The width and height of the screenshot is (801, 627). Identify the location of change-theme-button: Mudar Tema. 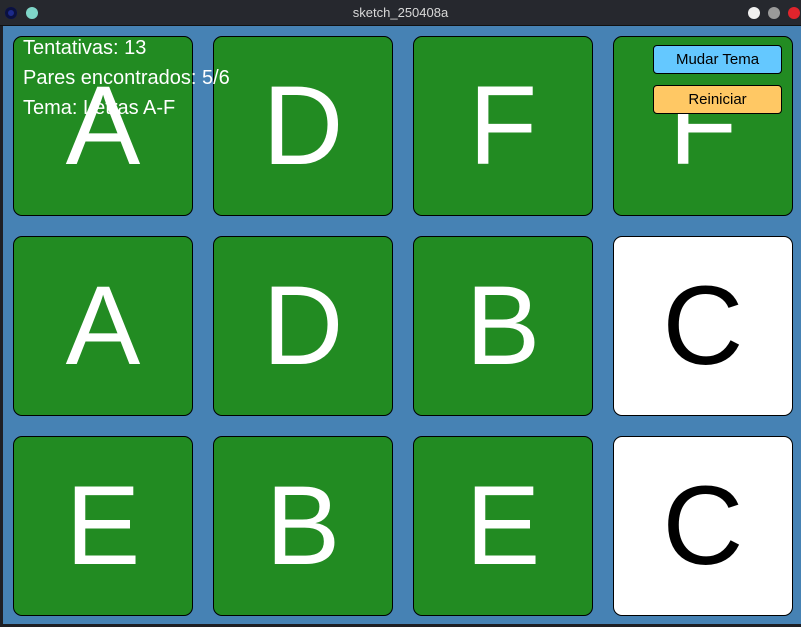
(717, 59).